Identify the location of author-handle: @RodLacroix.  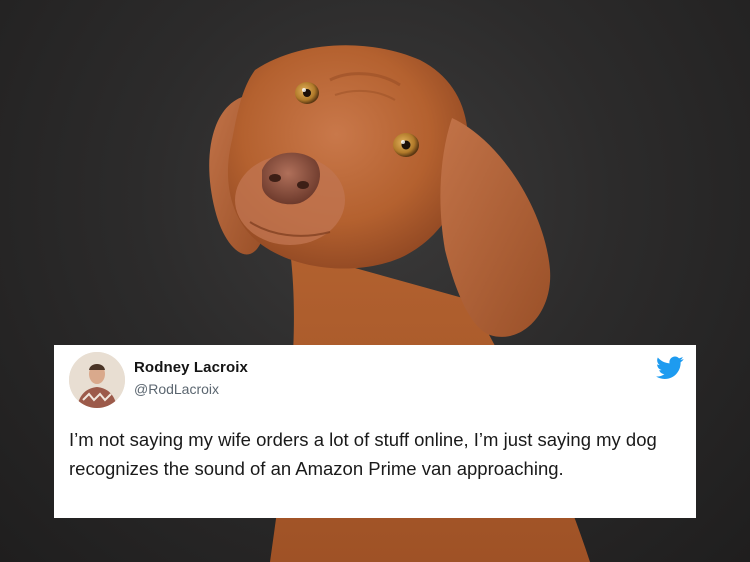
(177, 389).